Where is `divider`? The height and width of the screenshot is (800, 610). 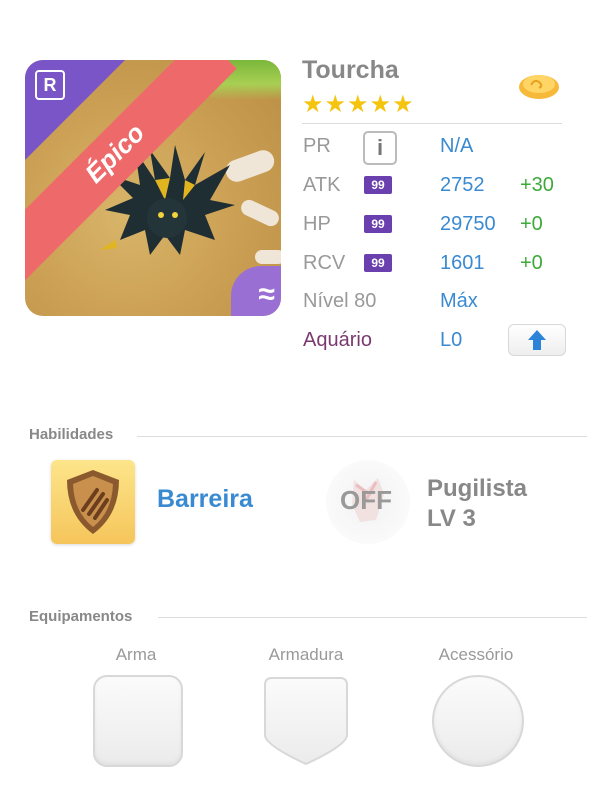 divider is located at coordinates (432, 123).